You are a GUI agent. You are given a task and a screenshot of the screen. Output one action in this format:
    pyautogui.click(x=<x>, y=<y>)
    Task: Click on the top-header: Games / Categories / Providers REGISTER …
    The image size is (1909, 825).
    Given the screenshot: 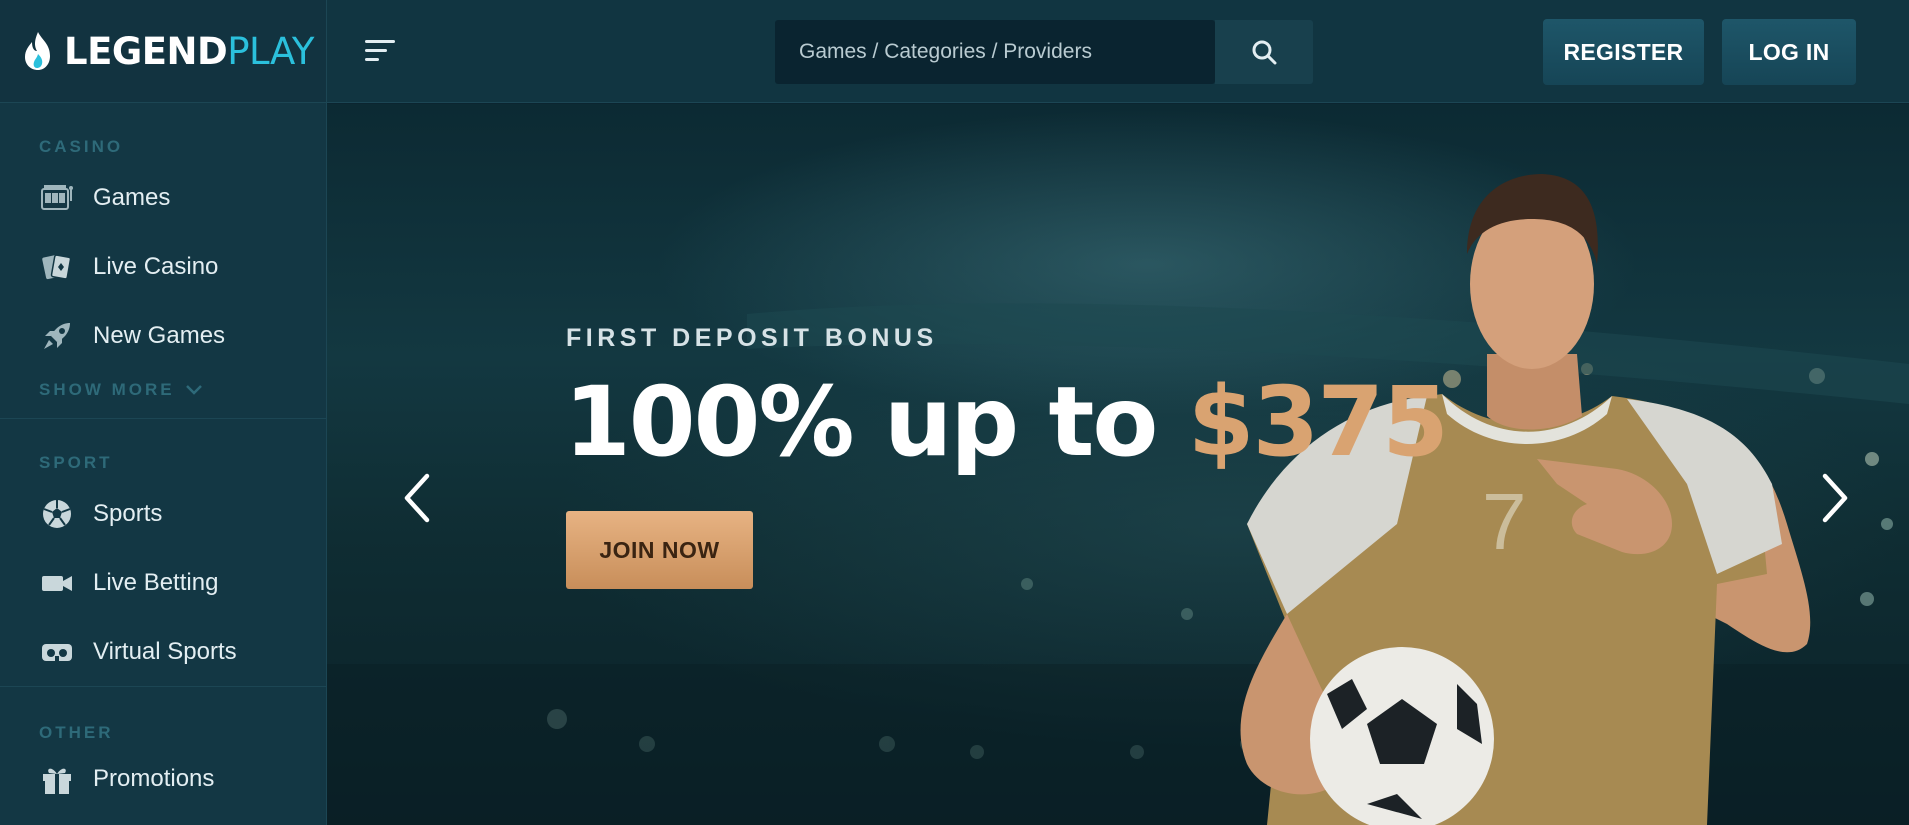 What is the action you would take?
    pyautogui.click(x=1118, y=51)
    